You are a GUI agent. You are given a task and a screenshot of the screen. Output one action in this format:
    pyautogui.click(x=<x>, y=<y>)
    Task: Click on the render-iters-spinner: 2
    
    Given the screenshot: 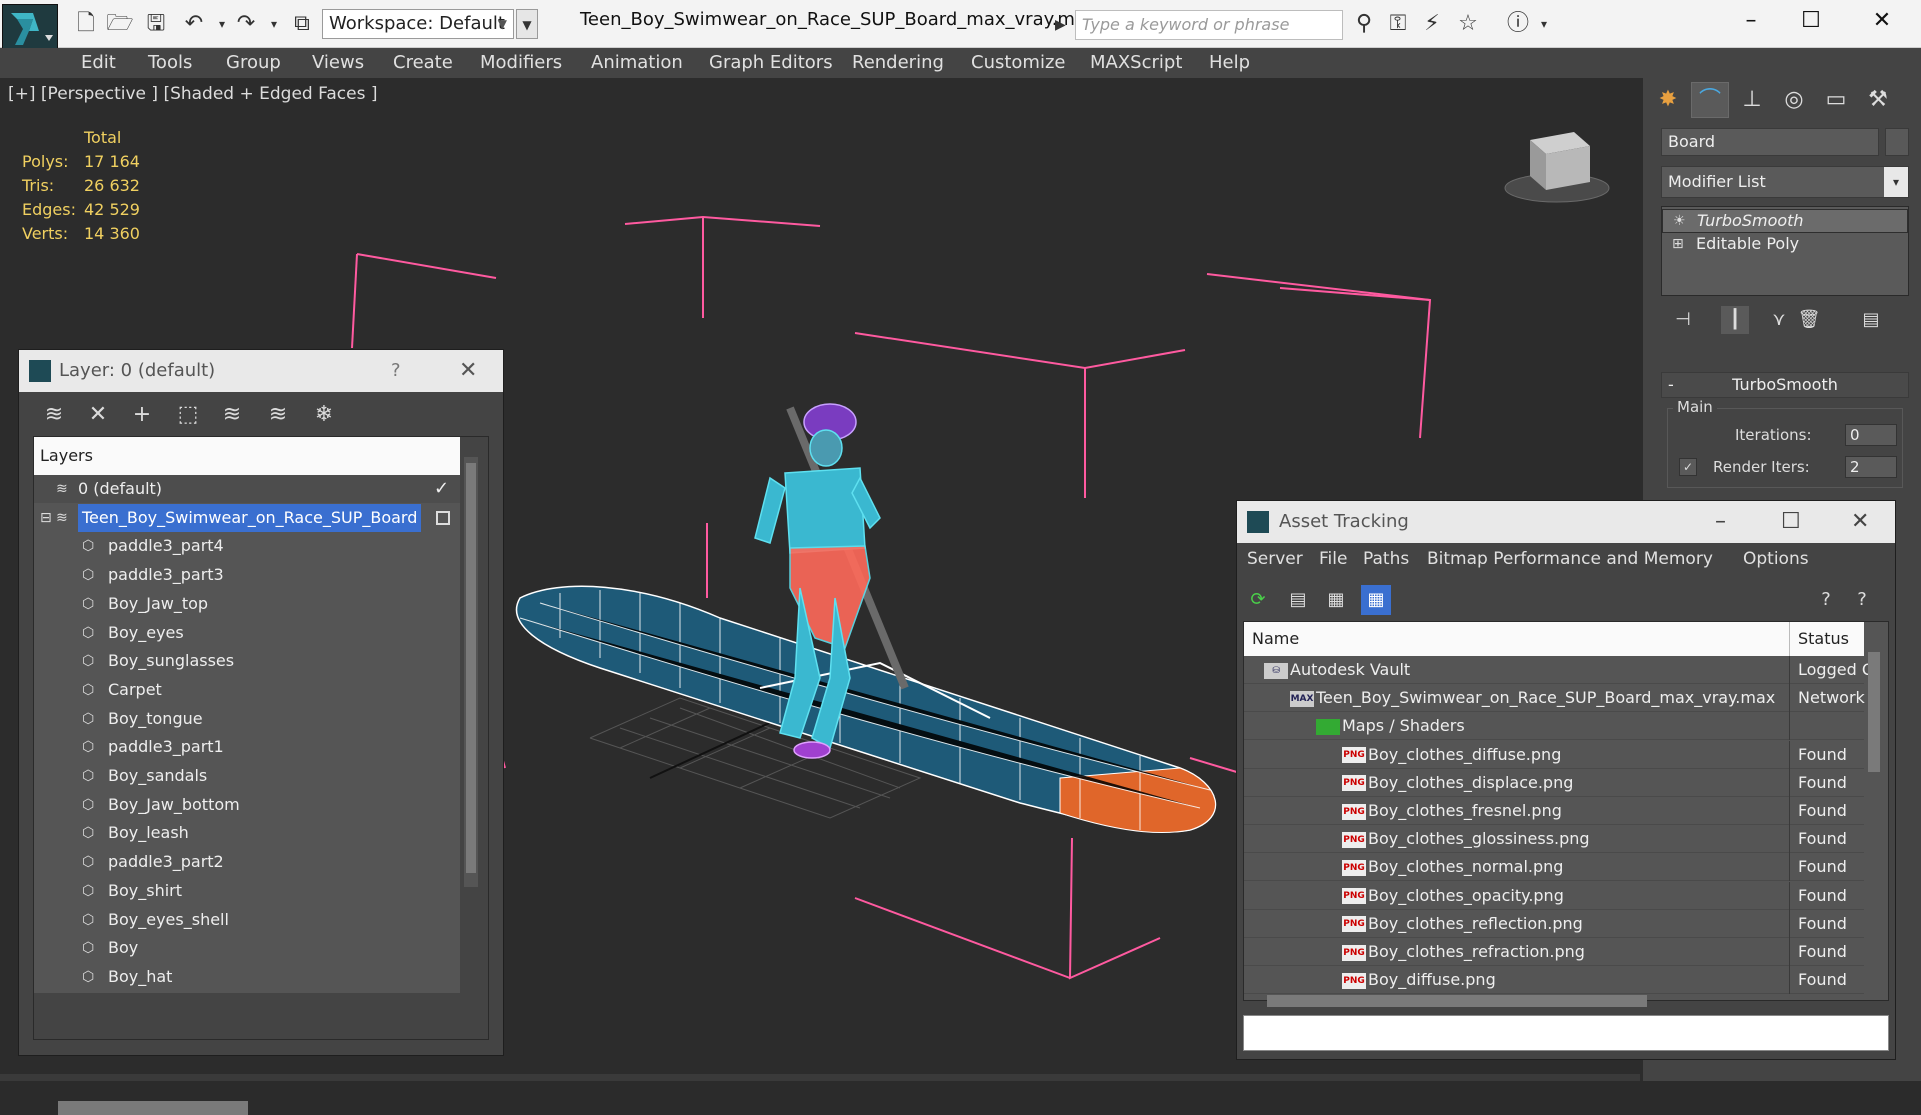 What is the action you would take?
    pyautogui.click(x=1871, y=467)
    